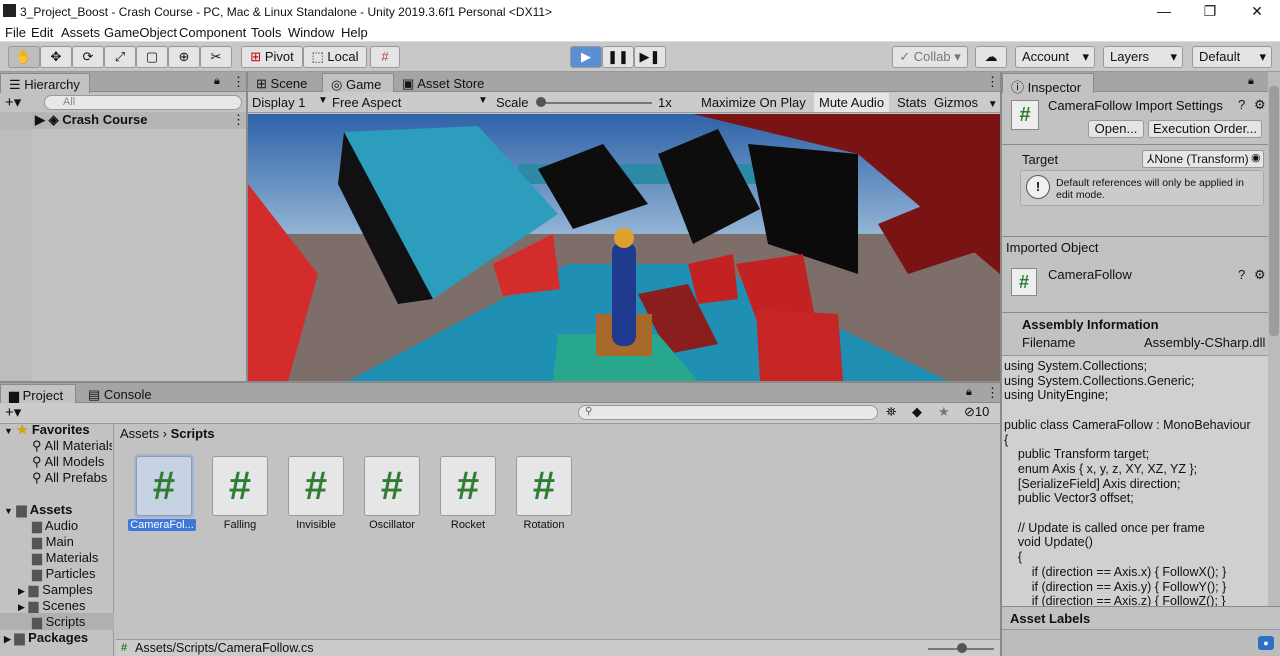  I want to click on folder-item: ▶ ▆ Scenes, so click(52, 606).